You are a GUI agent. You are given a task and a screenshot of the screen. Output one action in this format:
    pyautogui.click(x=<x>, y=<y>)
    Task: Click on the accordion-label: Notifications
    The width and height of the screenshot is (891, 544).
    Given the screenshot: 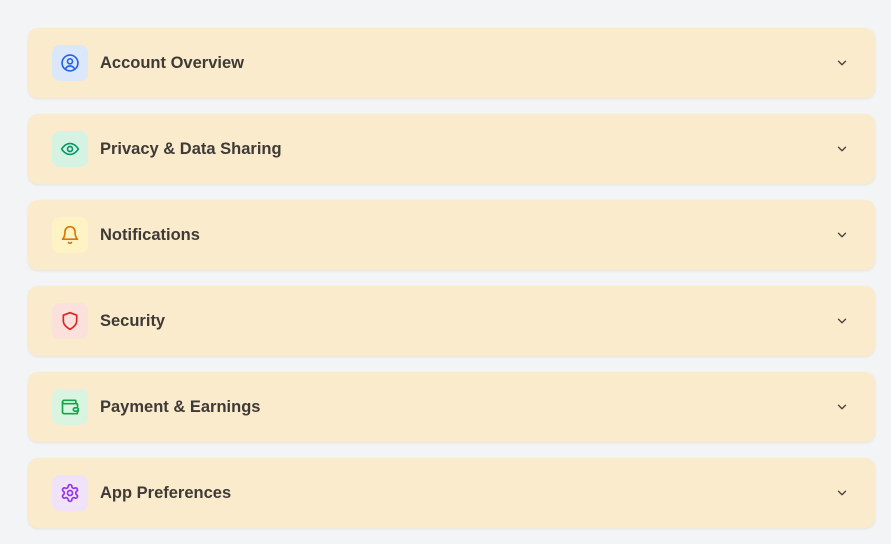 What is the action you would take?
    pyautogui.click(x=150, y=234)
    